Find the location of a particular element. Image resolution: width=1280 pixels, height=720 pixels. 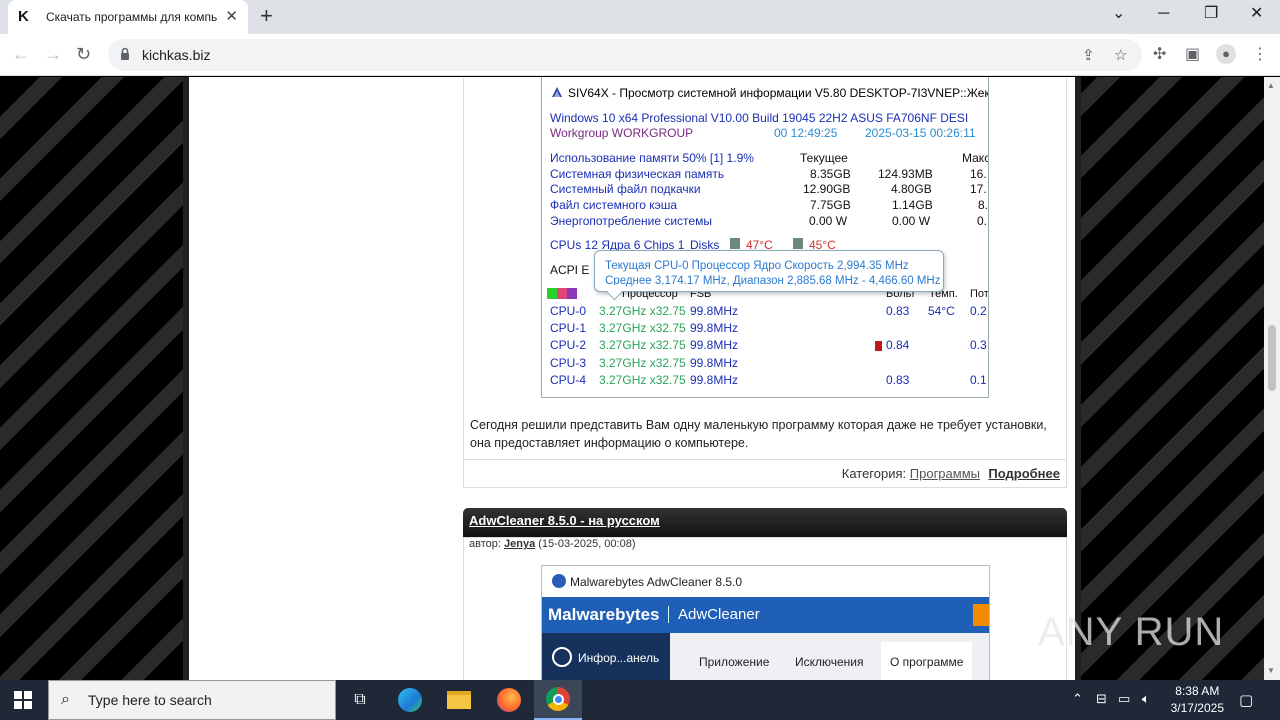

side-panel-icon: ▣ is located at coordinates (1192, 54).